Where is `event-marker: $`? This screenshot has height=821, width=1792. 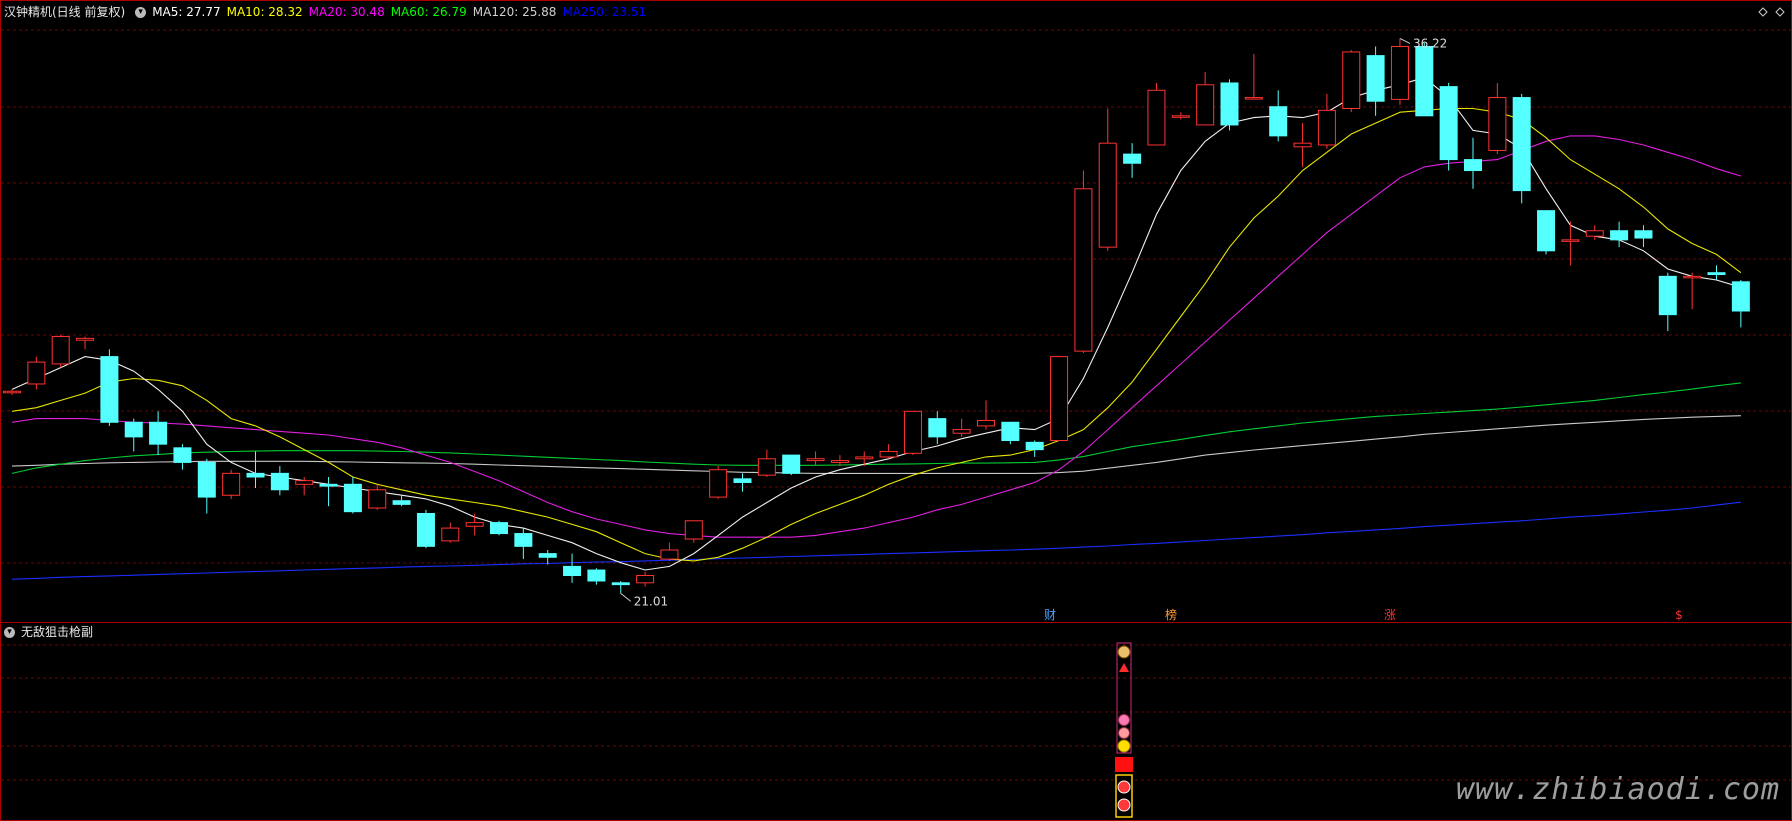 event-marker: $ is located at coordinates (1679, 615).